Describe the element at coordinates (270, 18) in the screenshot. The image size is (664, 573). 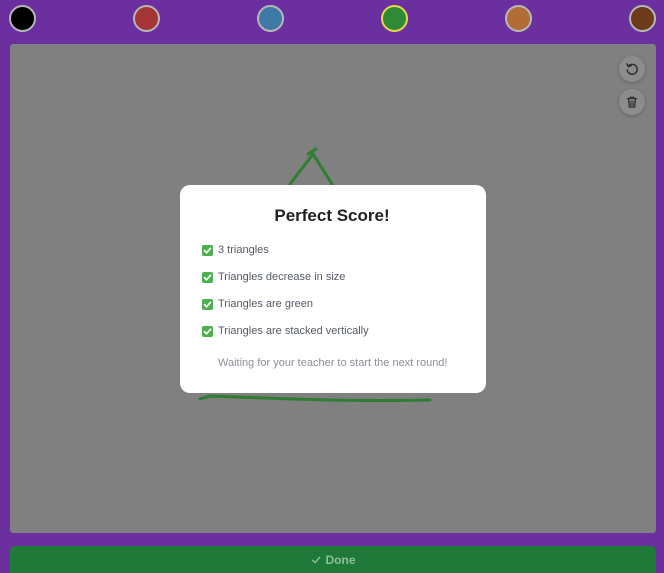
I see `color-swatch-blue` at that location.